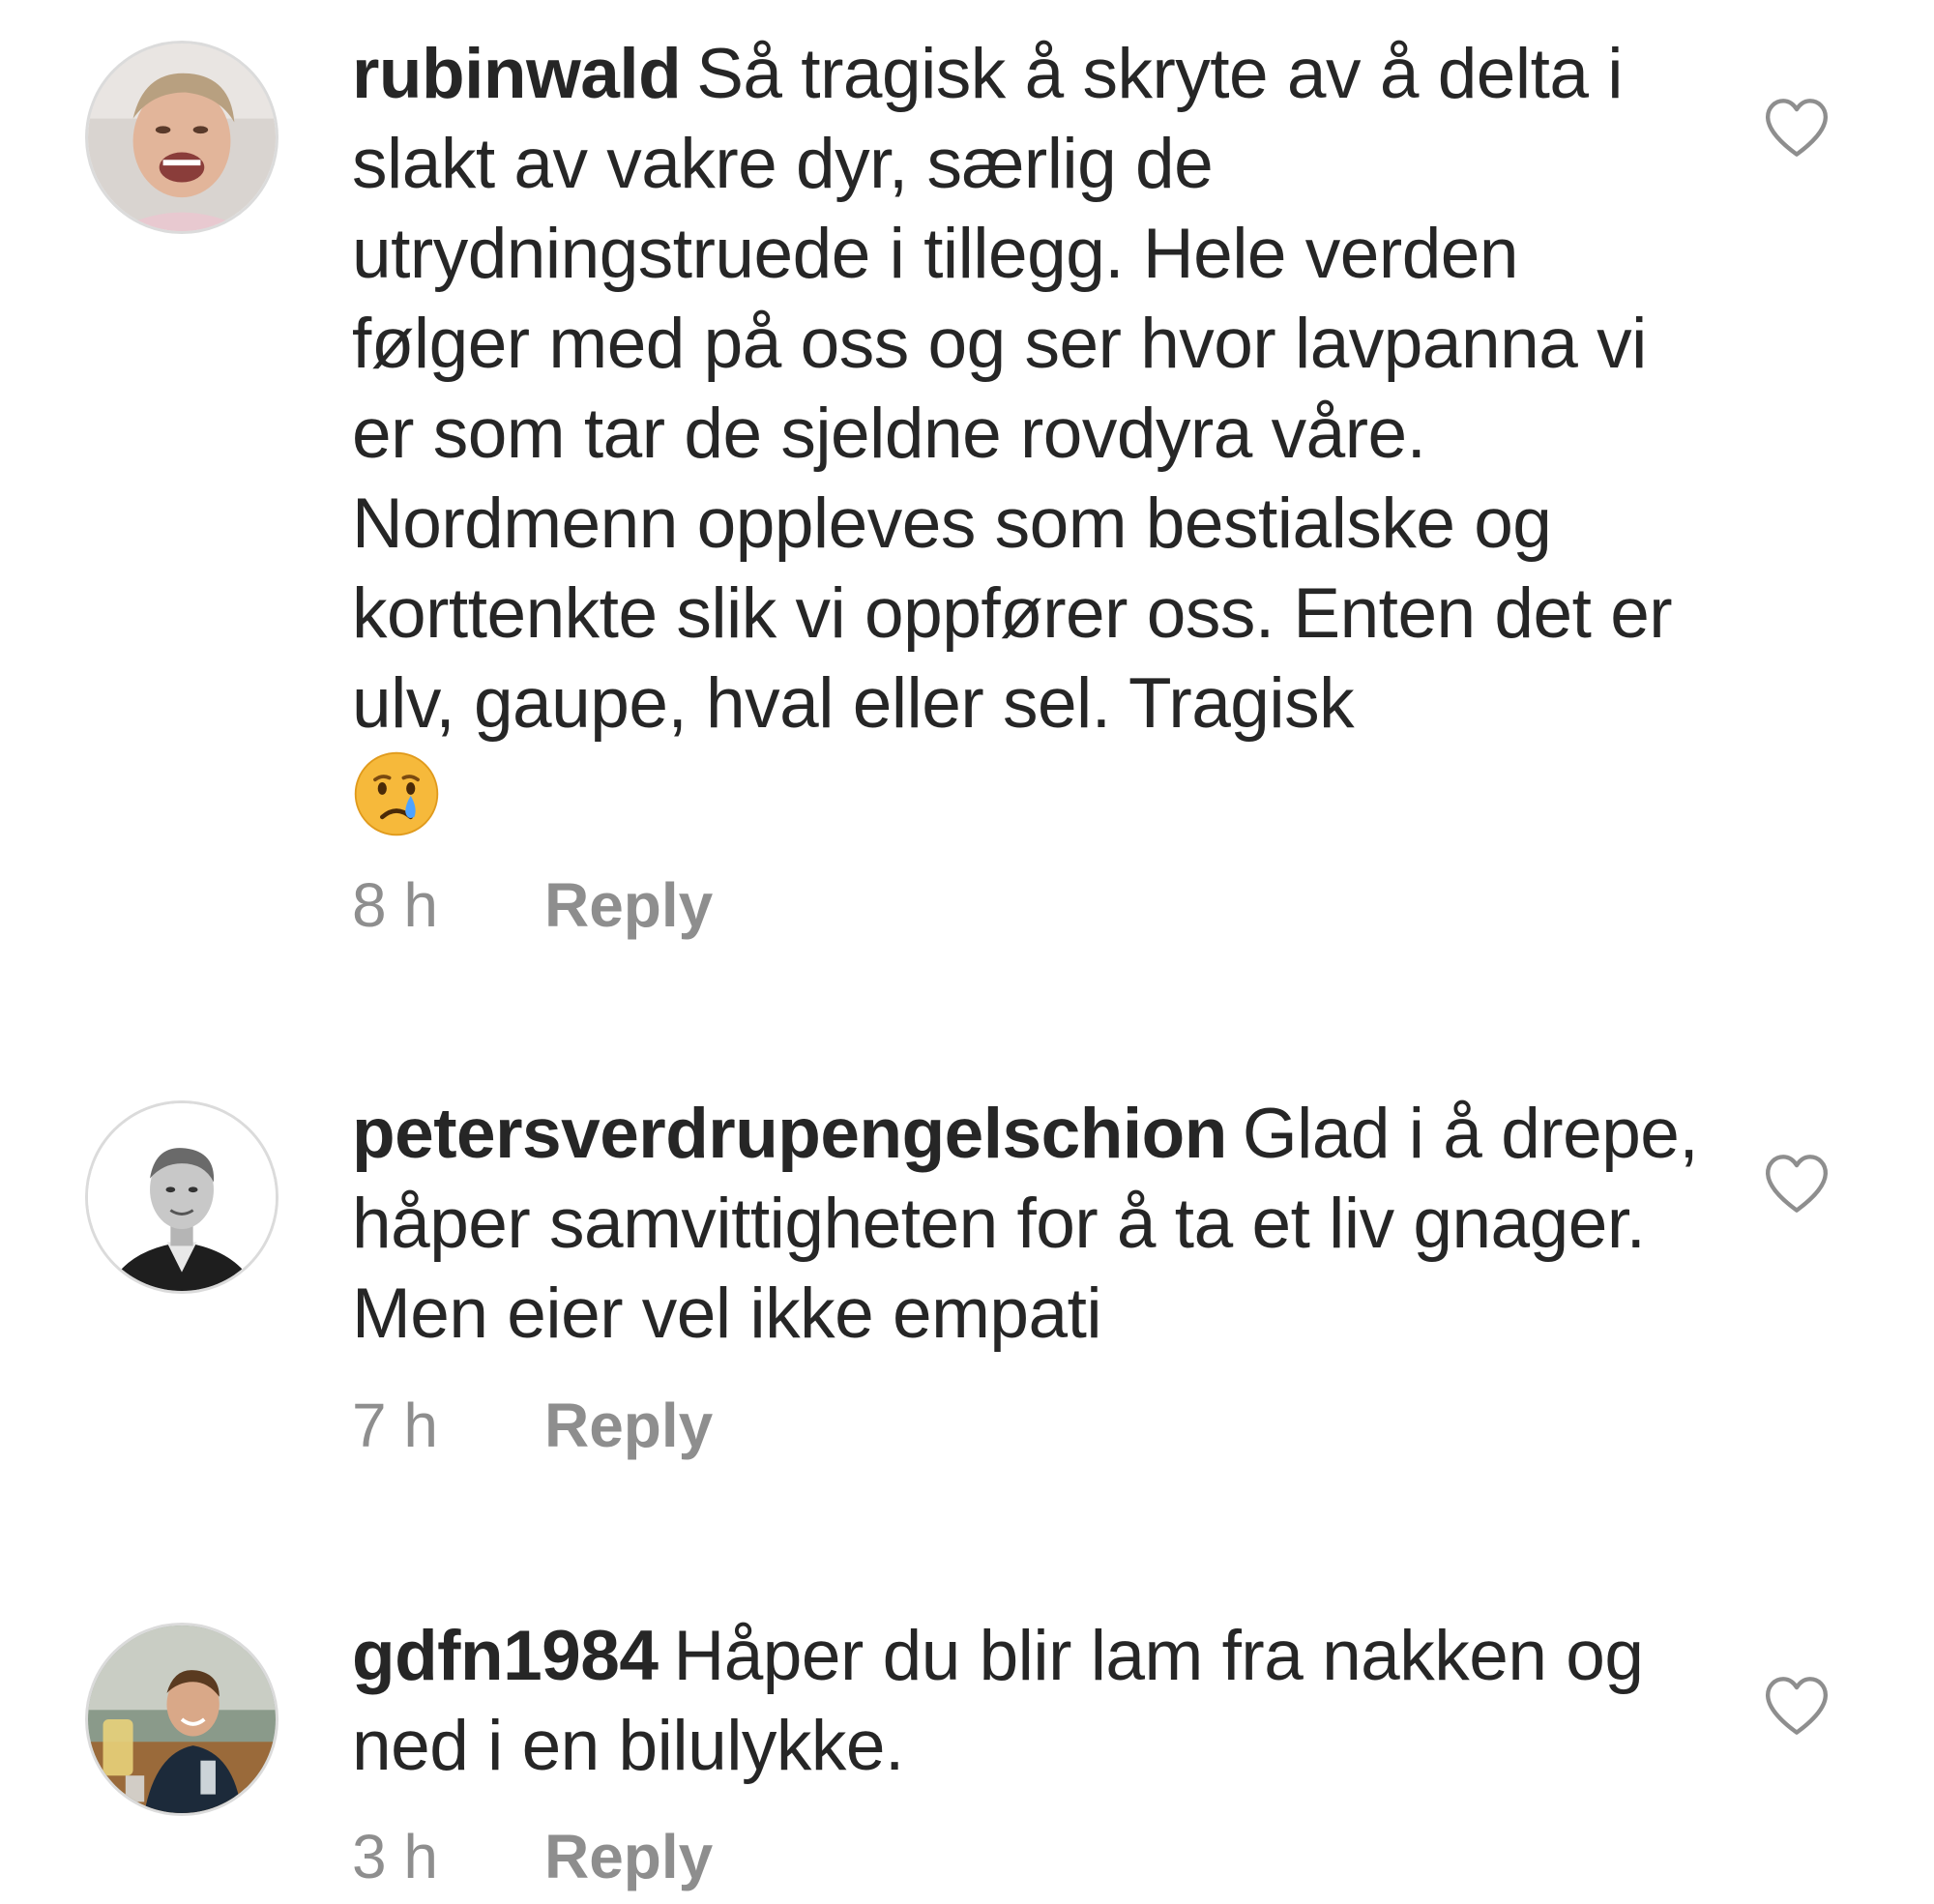 The height and width of the screenshot is (1904, 1934). I want to click on comment-timestamp: 8 h, so click(395, 905).